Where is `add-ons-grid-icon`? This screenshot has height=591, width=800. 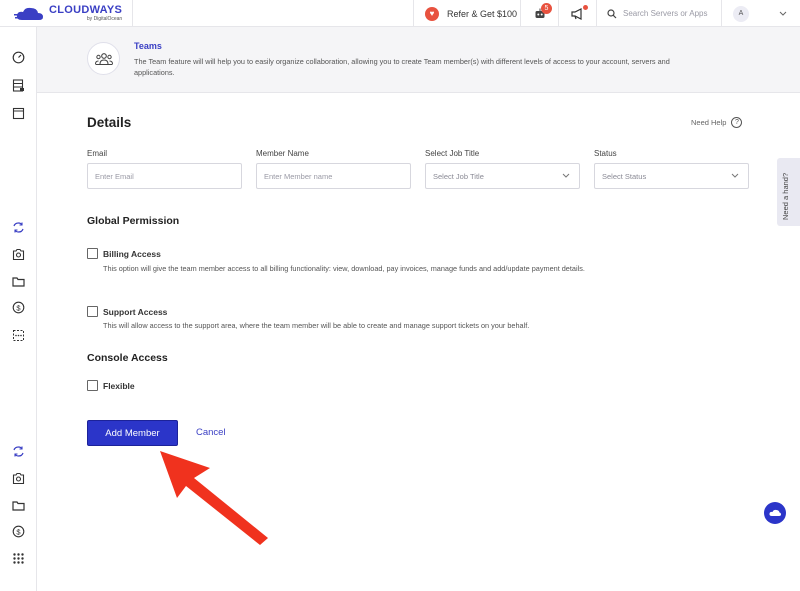 add-ons-grid-icon is located at coordinates (18, 335).